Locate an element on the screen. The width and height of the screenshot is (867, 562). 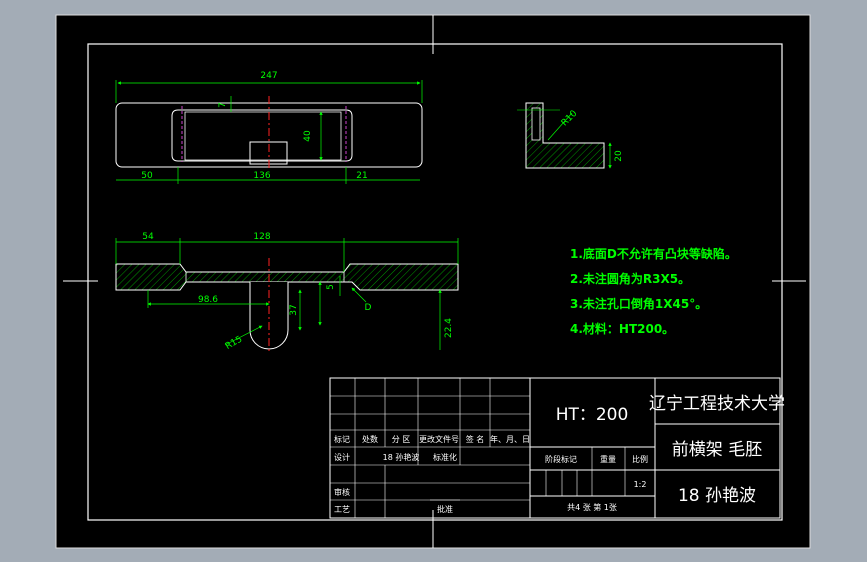
tb-rev-1: 处数 is located at coordinates (370, 439).